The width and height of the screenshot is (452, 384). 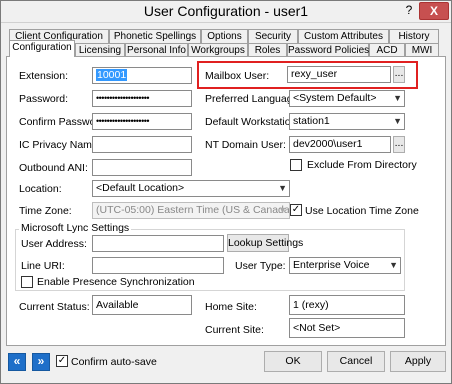 I want to click on cancel-button: Cancel, so click(x=356, y=361).